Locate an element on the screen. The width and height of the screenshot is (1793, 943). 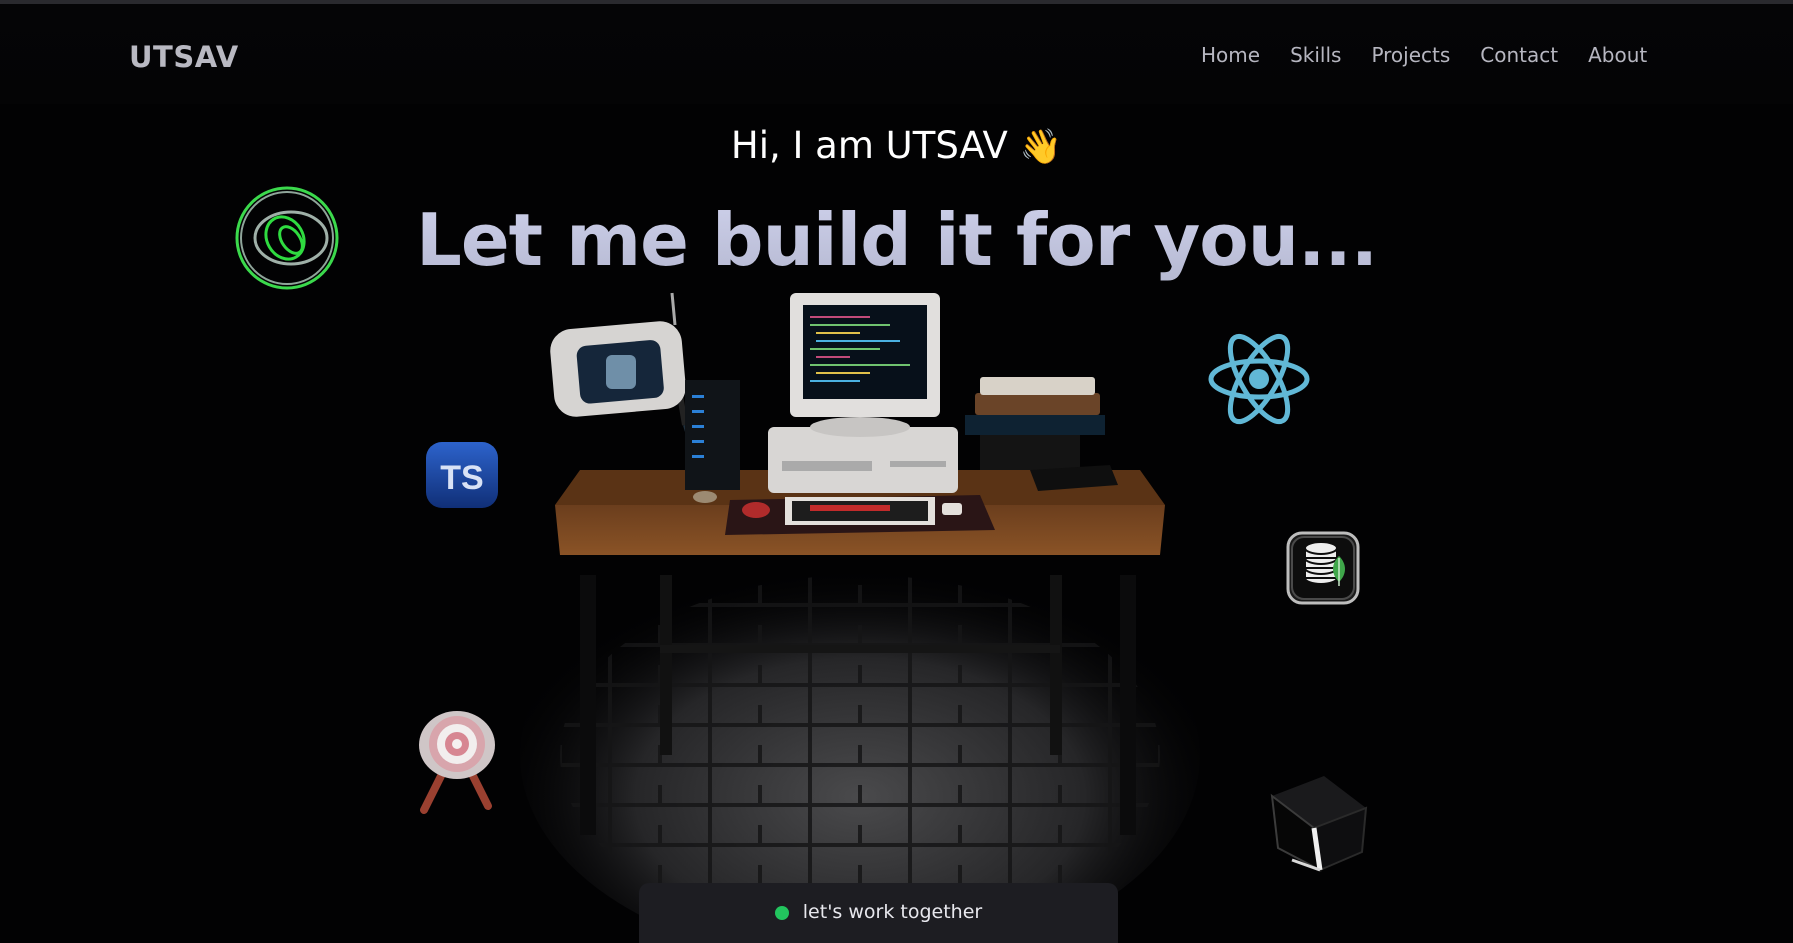
hero-greeting: Hi, I am UTSAV 👋 is located at coordinates (896, 145).